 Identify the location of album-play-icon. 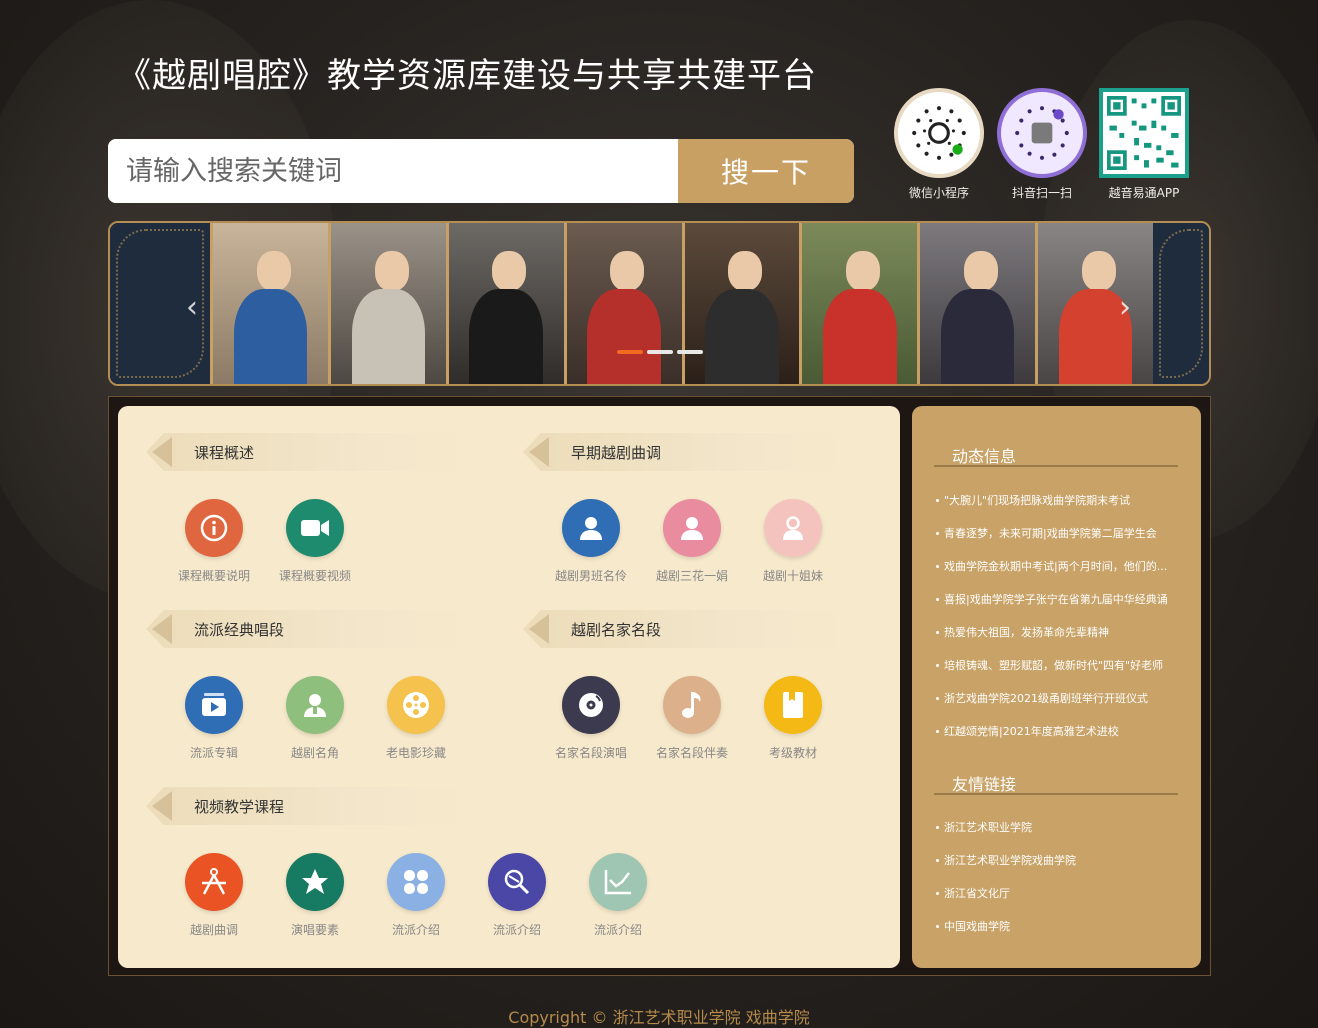
(214, 705).